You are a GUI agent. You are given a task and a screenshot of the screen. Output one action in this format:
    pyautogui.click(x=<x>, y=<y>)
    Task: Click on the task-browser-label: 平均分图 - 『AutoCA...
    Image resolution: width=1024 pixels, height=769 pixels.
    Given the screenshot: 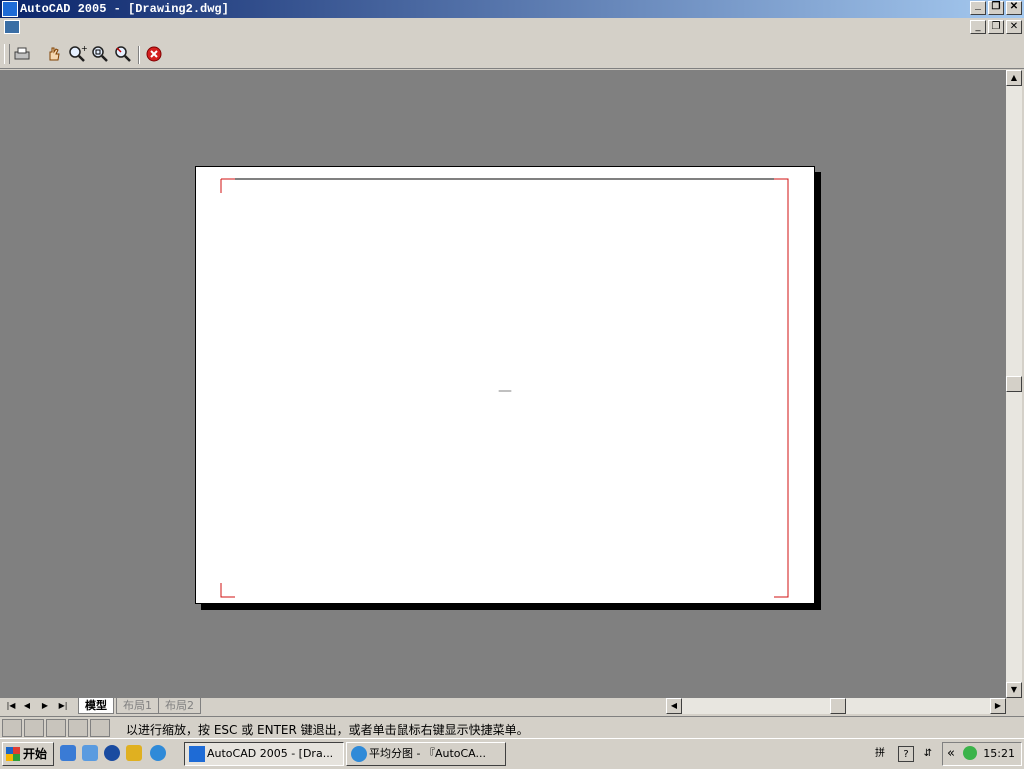 What is the action you would take?
    pyautogui.click(x=428, y=753)
    